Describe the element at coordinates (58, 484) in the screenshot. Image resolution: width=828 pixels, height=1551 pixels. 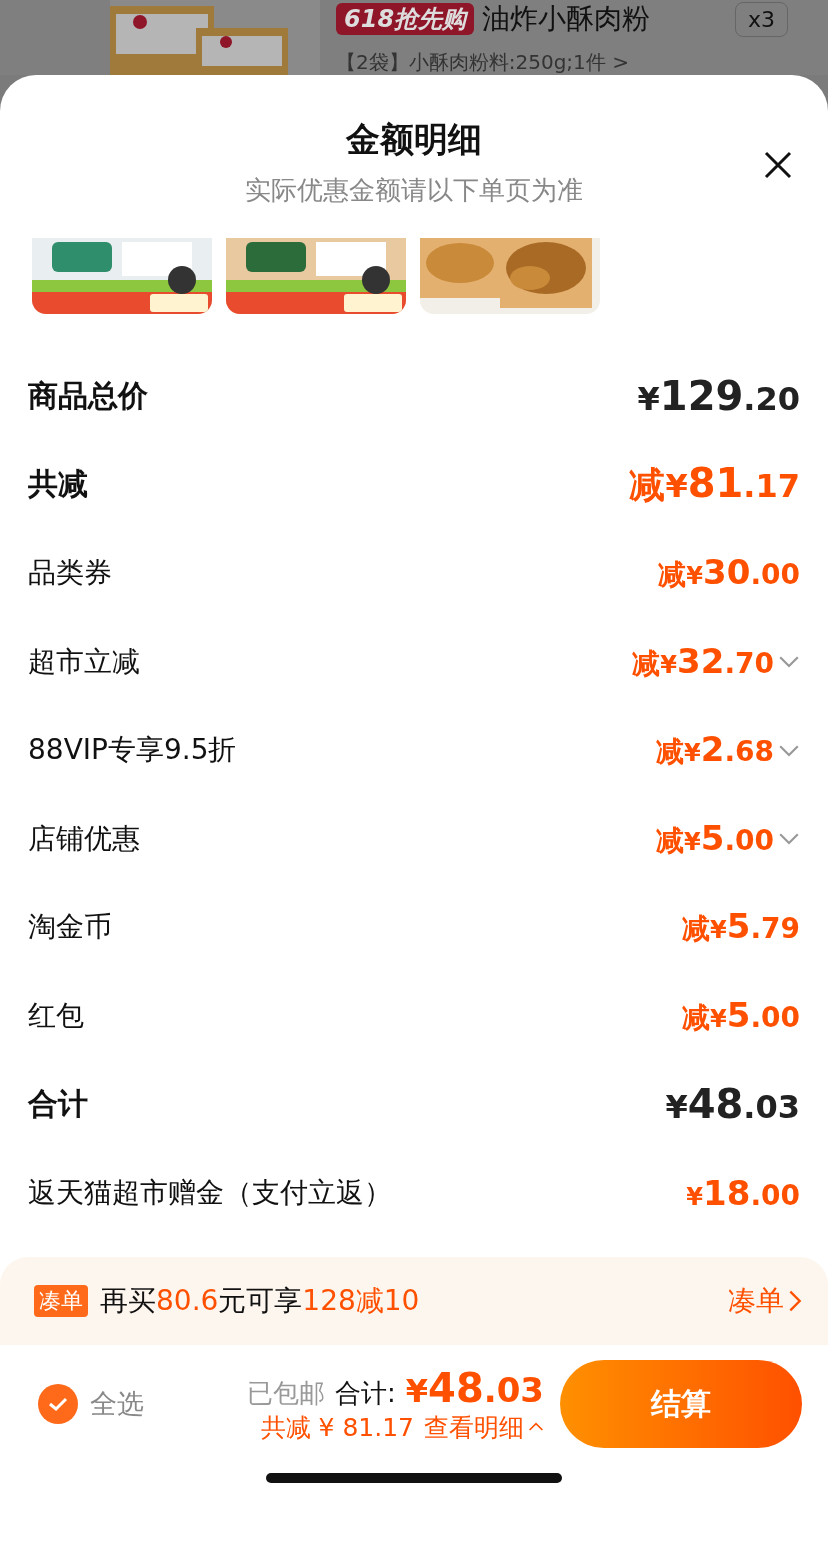
I see `row-label: 共减` at that location.